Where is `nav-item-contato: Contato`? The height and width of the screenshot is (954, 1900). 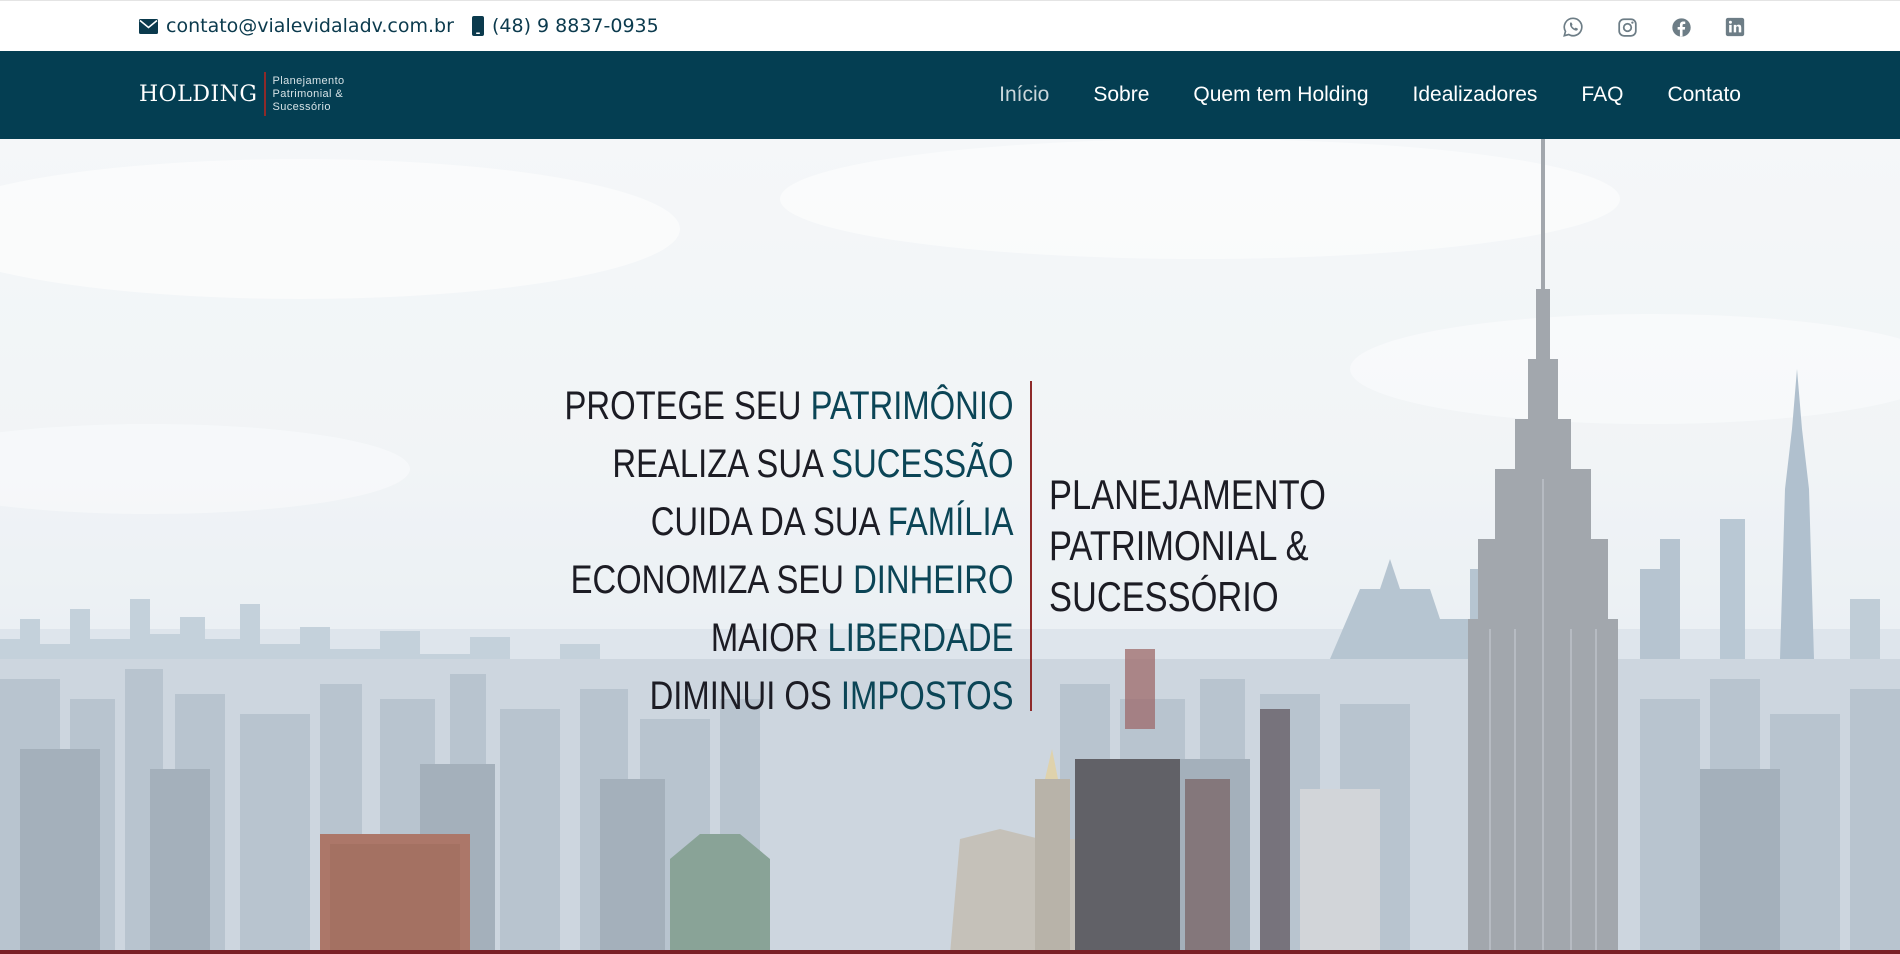
nav-item-contato: Contato is located at coordinates (1704, 95).